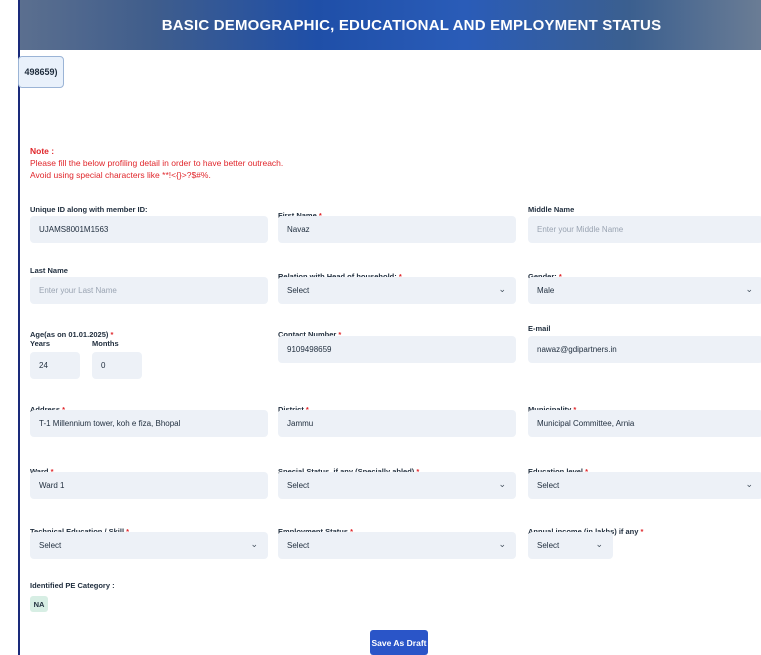  I want to click on member-id-chip: 498659), so click(41, 72).